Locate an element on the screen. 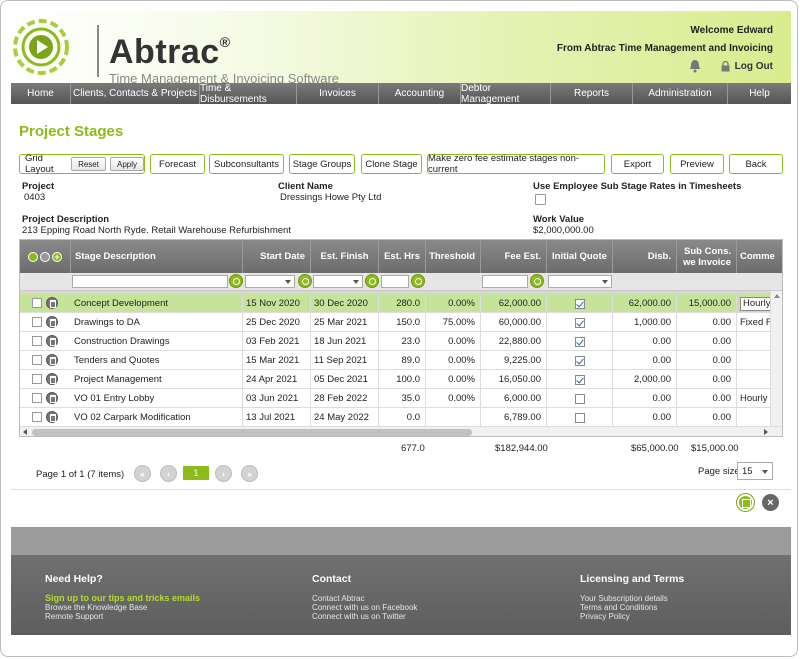 This screenshot has width=800, height=659. close-icon: × is located at coordinates (770, 502).